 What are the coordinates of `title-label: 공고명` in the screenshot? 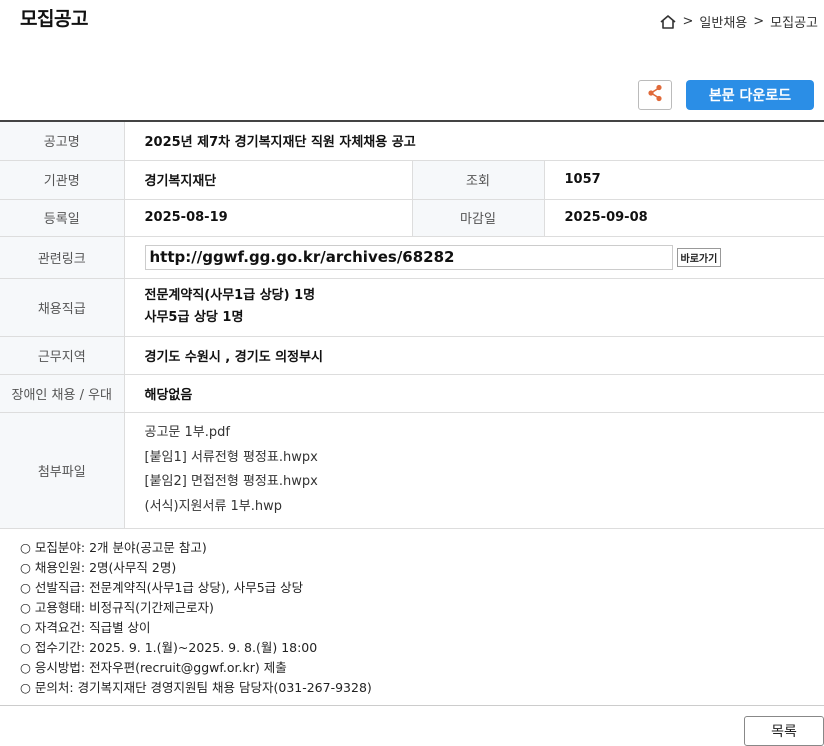 It's located at (62, 141).